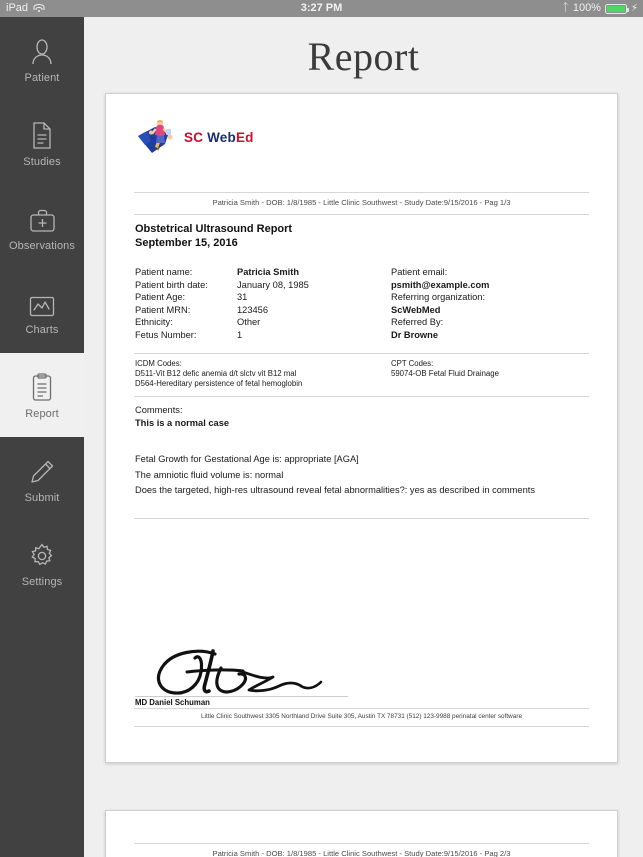 The image size is (643, 857). Describe the element at coordinates (172, 702) in the screenshot. I see `signature-name: MD Daniel Schuman` at that location.